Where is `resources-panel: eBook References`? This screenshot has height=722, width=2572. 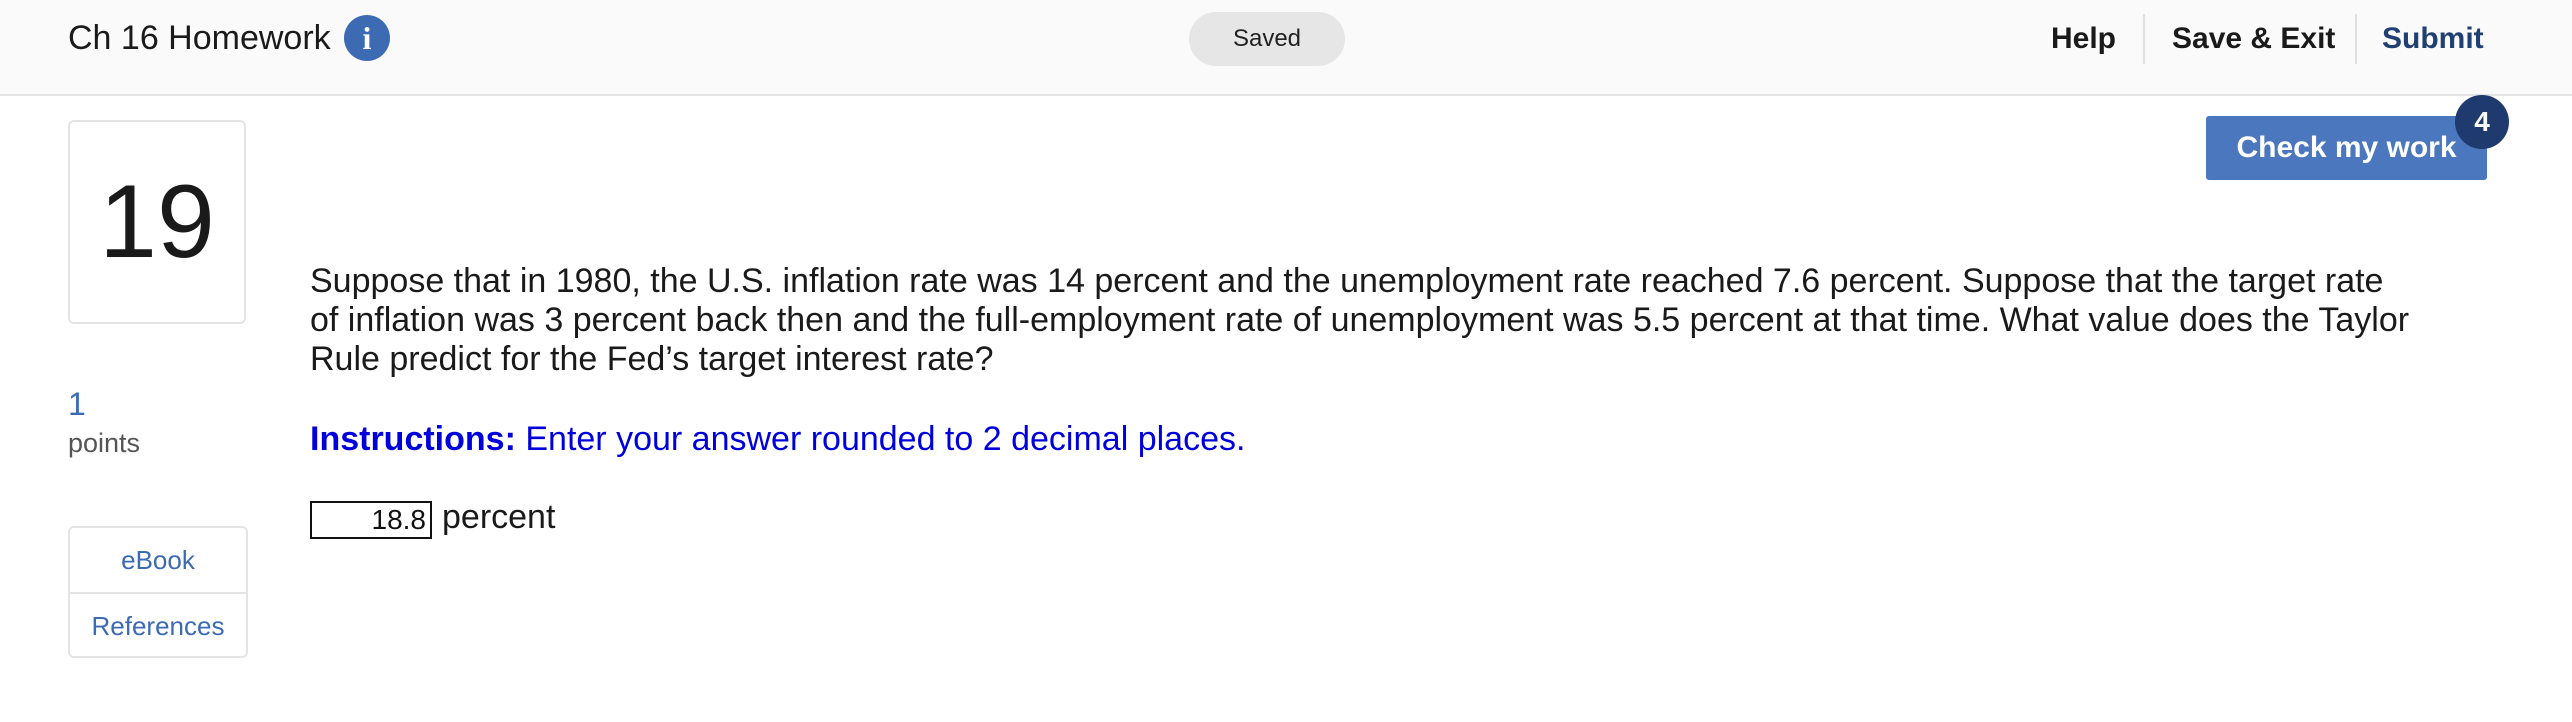
resources-panel: eBook References is located at coordinates (158, 592).